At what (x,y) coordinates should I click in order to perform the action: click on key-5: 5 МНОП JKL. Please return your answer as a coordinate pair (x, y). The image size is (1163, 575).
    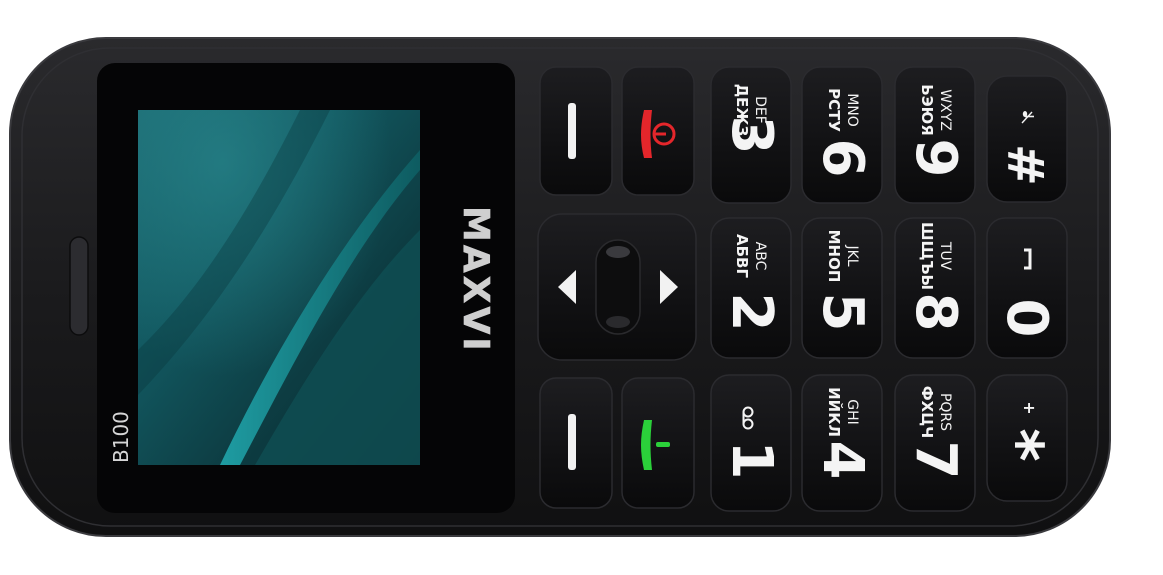
    Looking at the image, I should click on (842, 288).